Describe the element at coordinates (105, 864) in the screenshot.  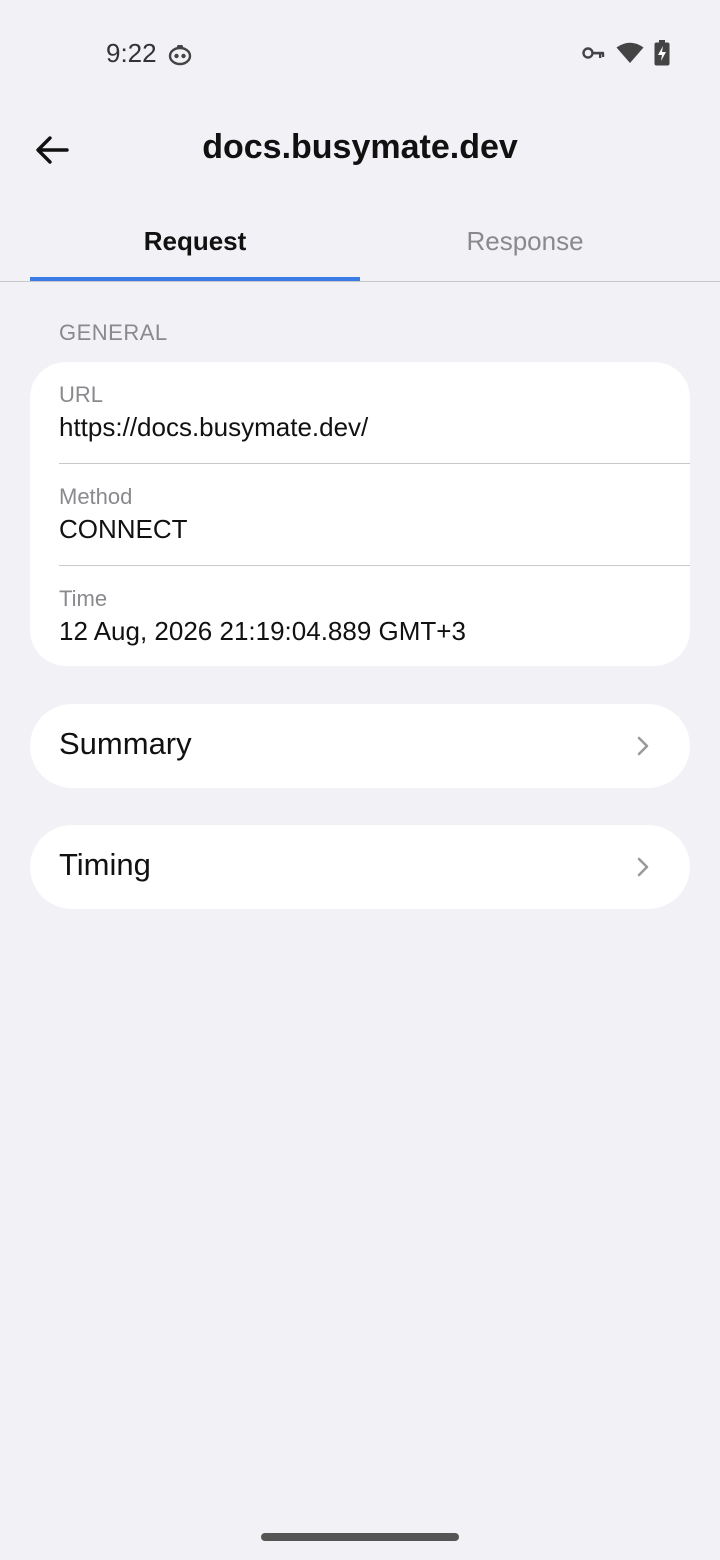
I see `timing-label: Timing` at that location.